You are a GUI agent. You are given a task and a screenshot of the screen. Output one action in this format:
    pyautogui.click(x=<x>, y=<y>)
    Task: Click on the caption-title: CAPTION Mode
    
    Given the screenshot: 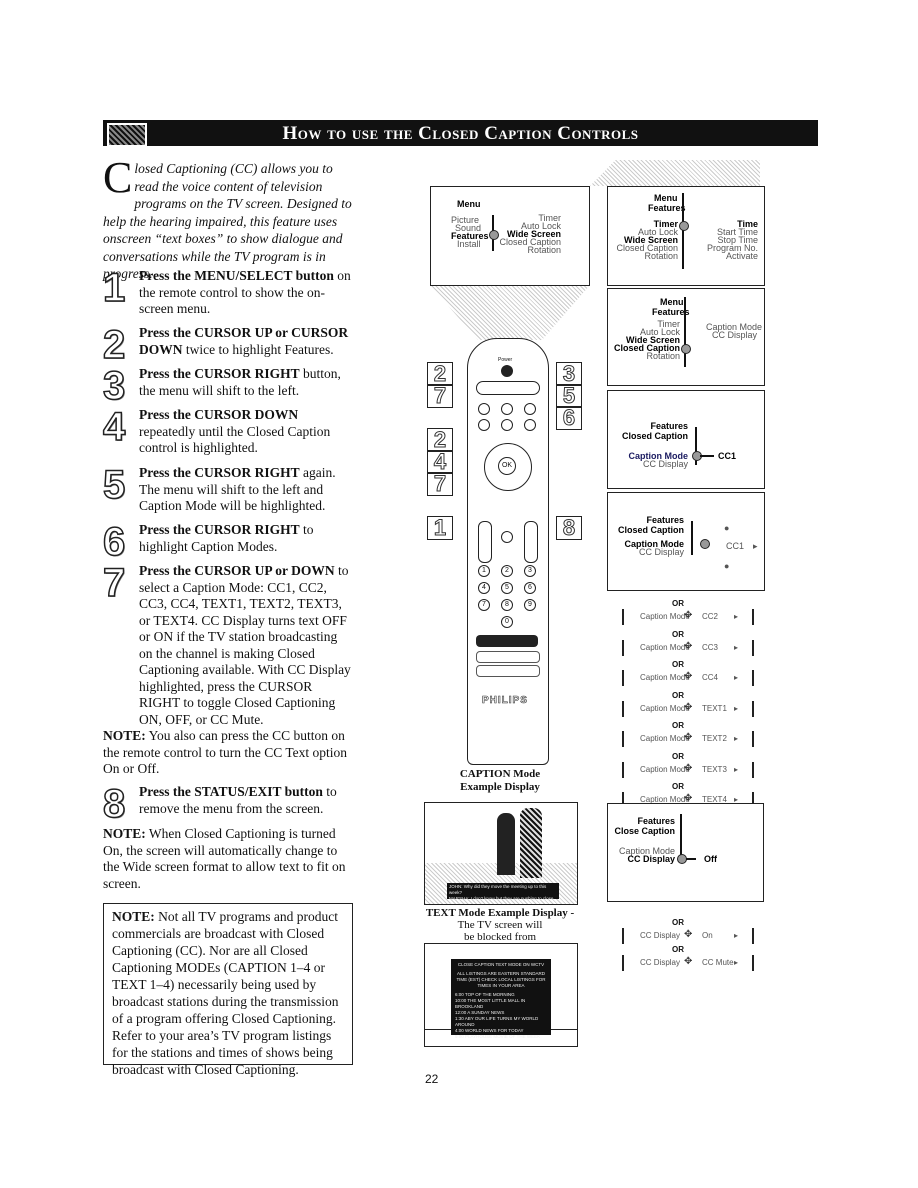 What is the action you would take?
    pyautogui.click(x=500, y=774)
    